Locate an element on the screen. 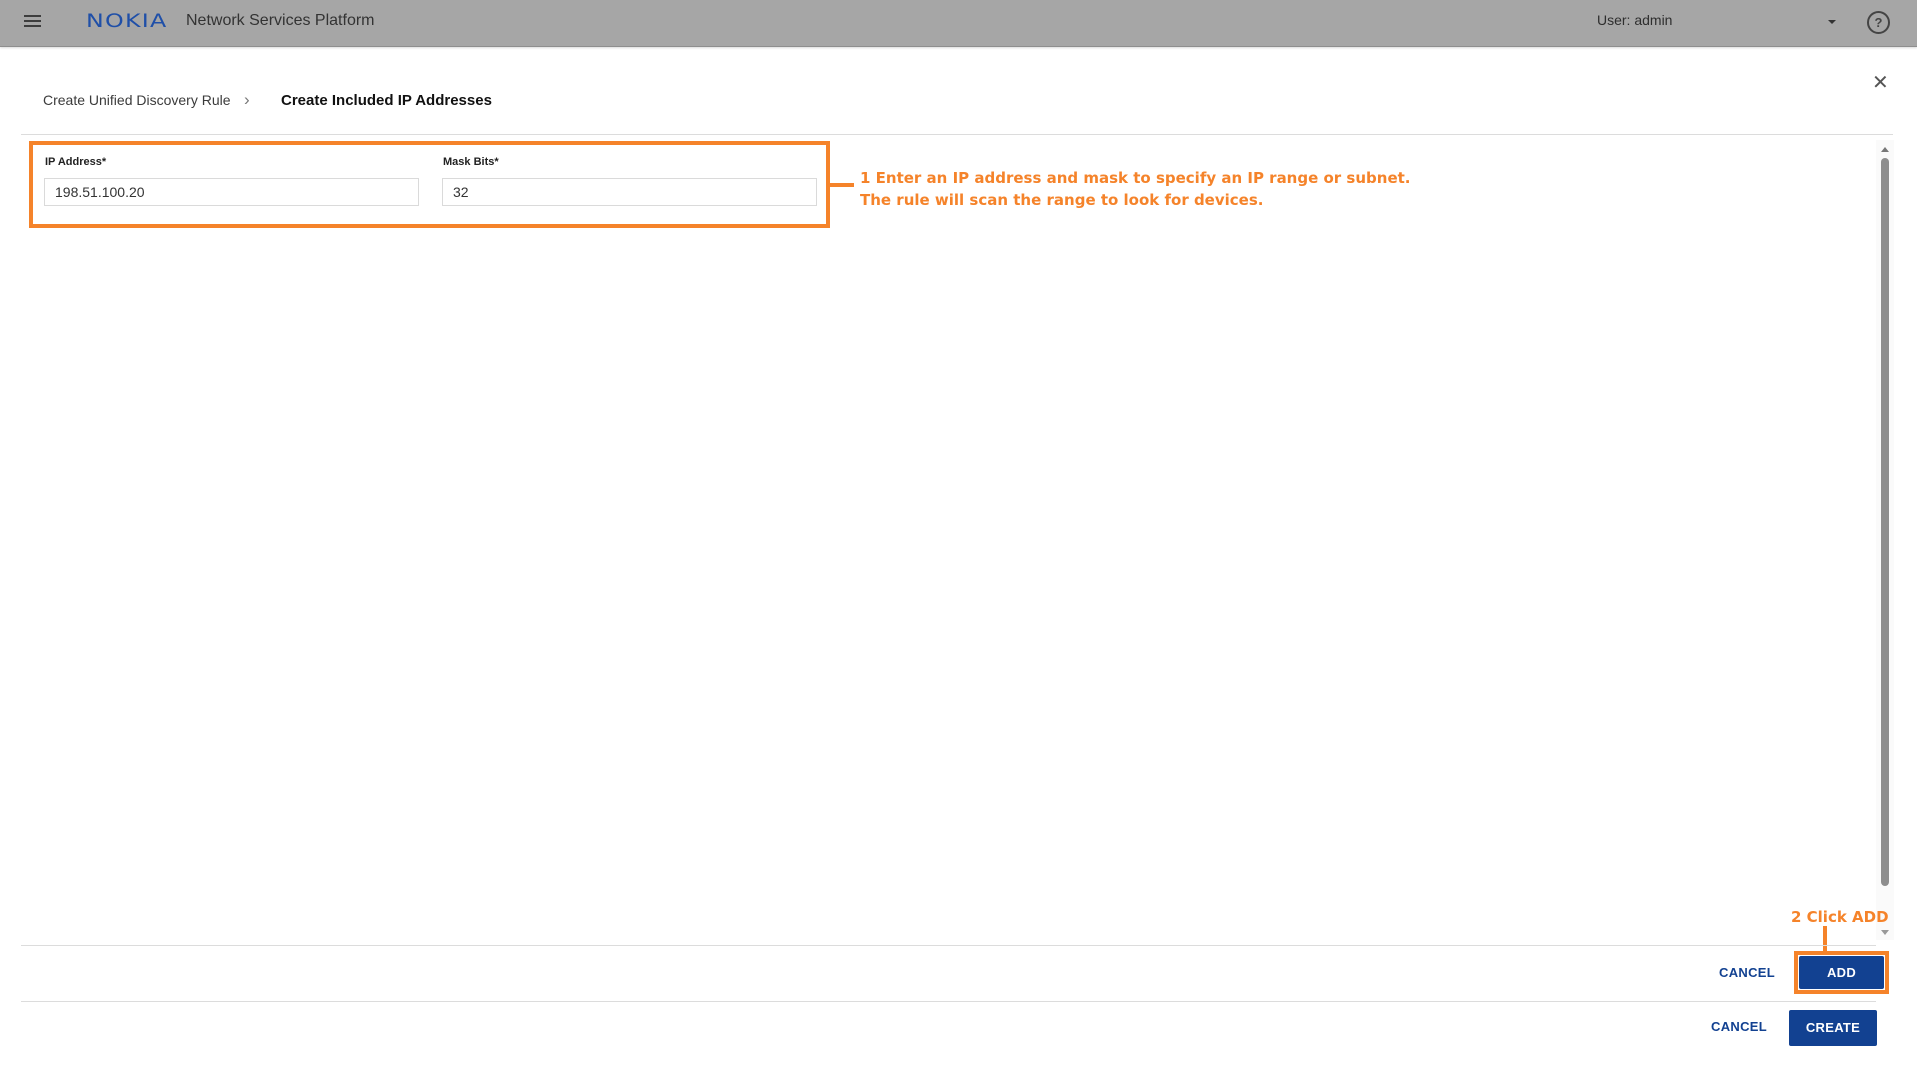 The height and width of the screenshot is (1077, 1917). outer-footer-divider is located at coordinates (948, 1001).